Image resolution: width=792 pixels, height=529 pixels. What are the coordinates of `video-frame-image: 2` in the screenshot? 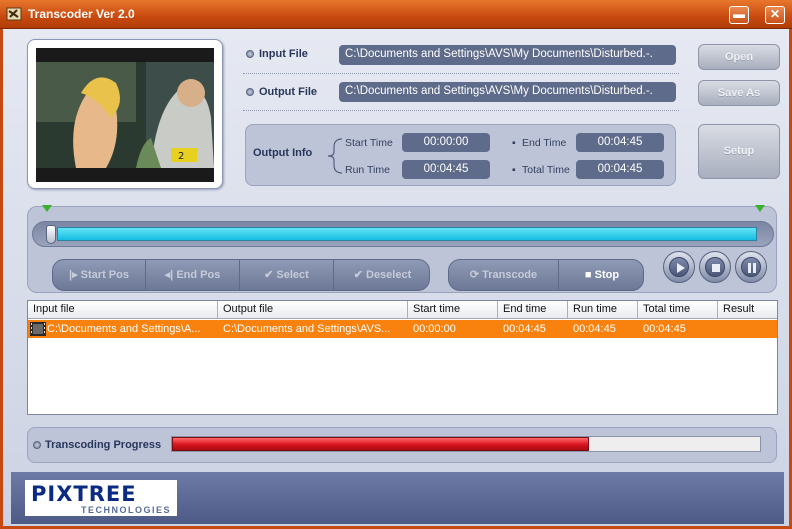 It's located at (125, 115).